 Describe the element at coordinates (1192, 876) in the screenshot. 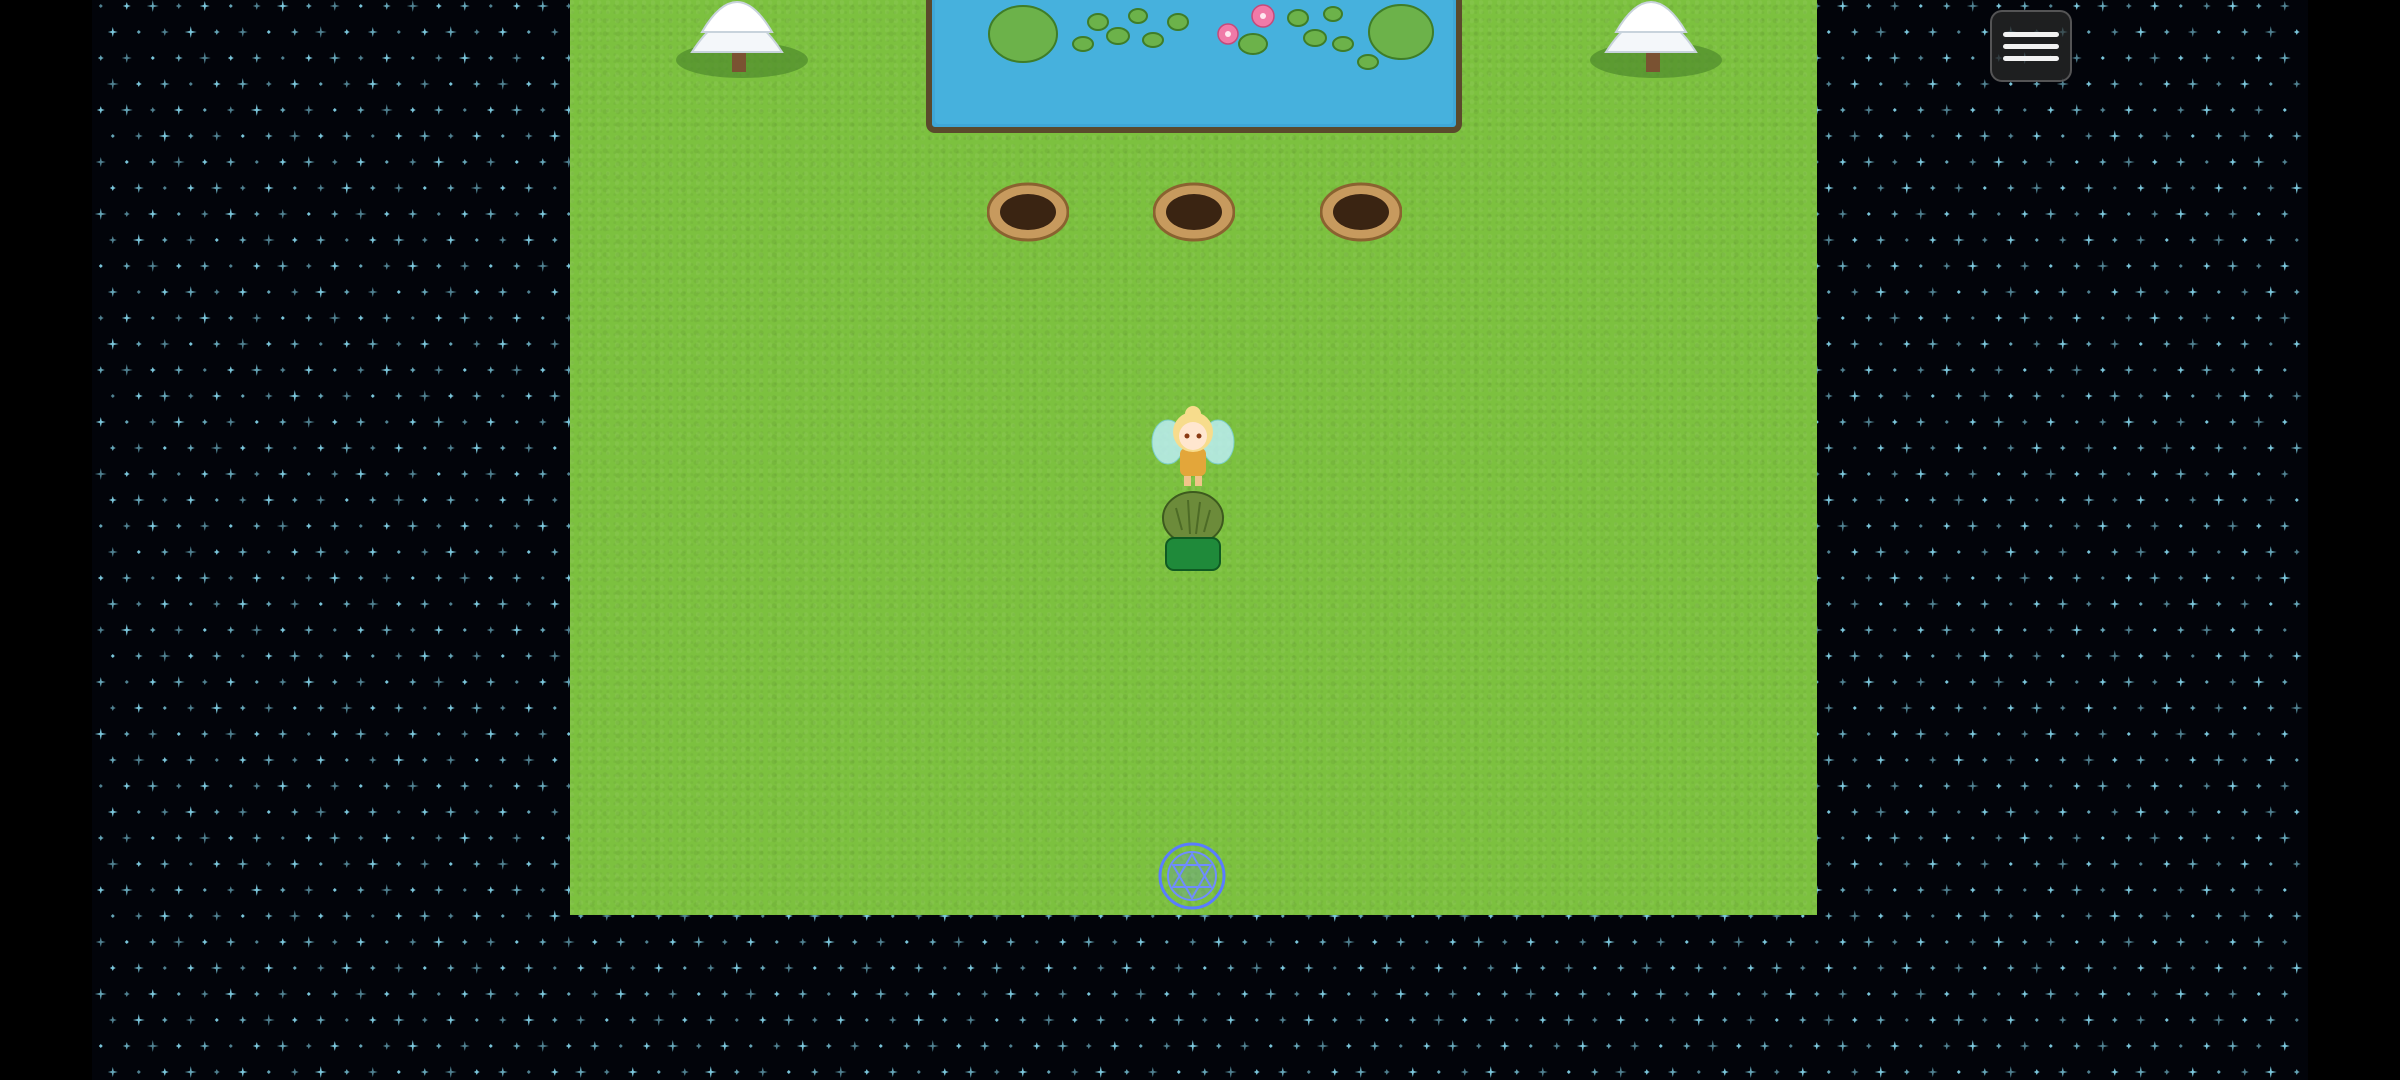

I see `magic-circle` at that location.